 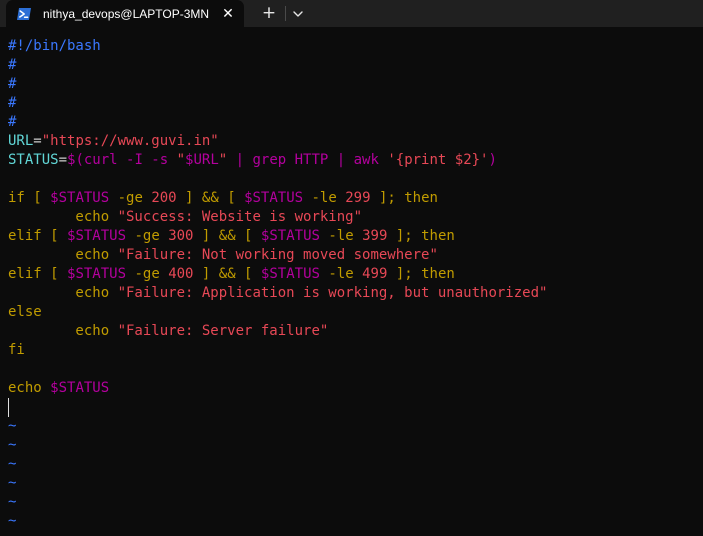 I want to click on code-token: "https://www.guvi.in", so click(x=130, y=141).